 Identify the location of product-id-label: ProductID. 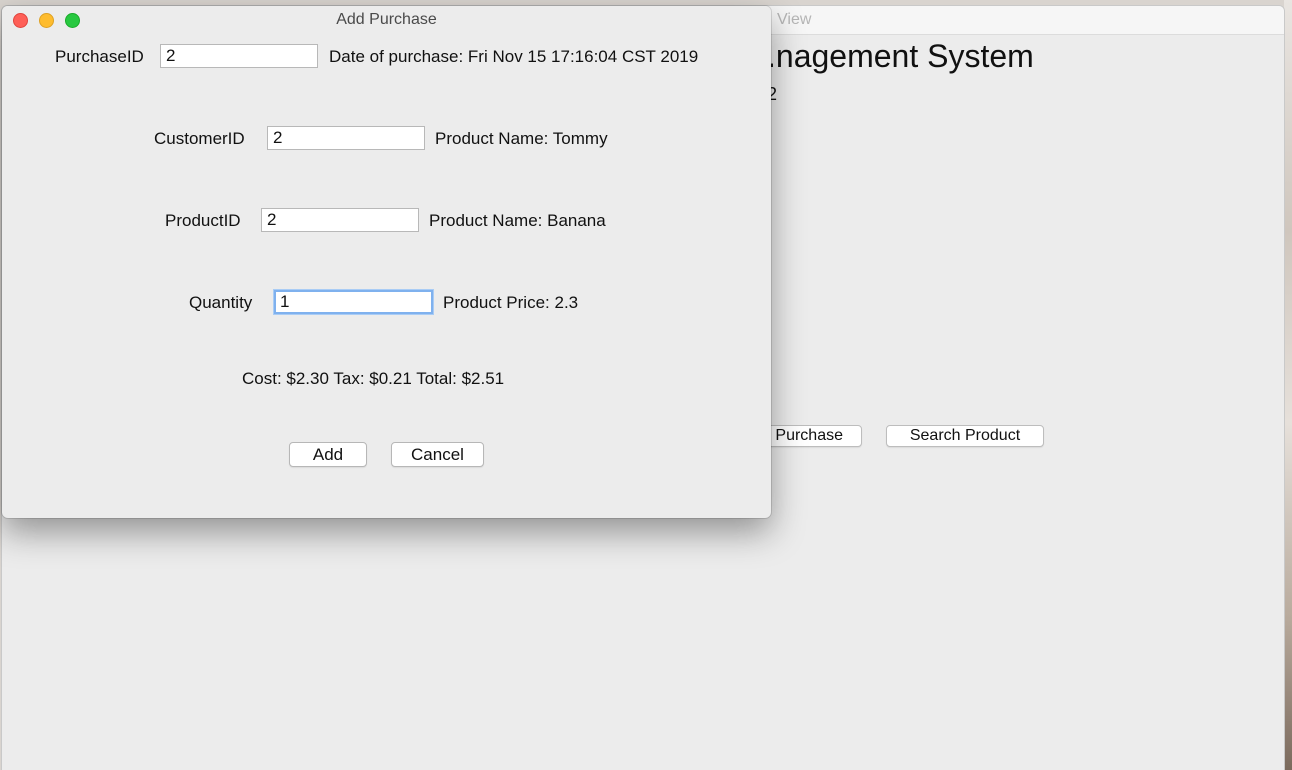
(203, 220).